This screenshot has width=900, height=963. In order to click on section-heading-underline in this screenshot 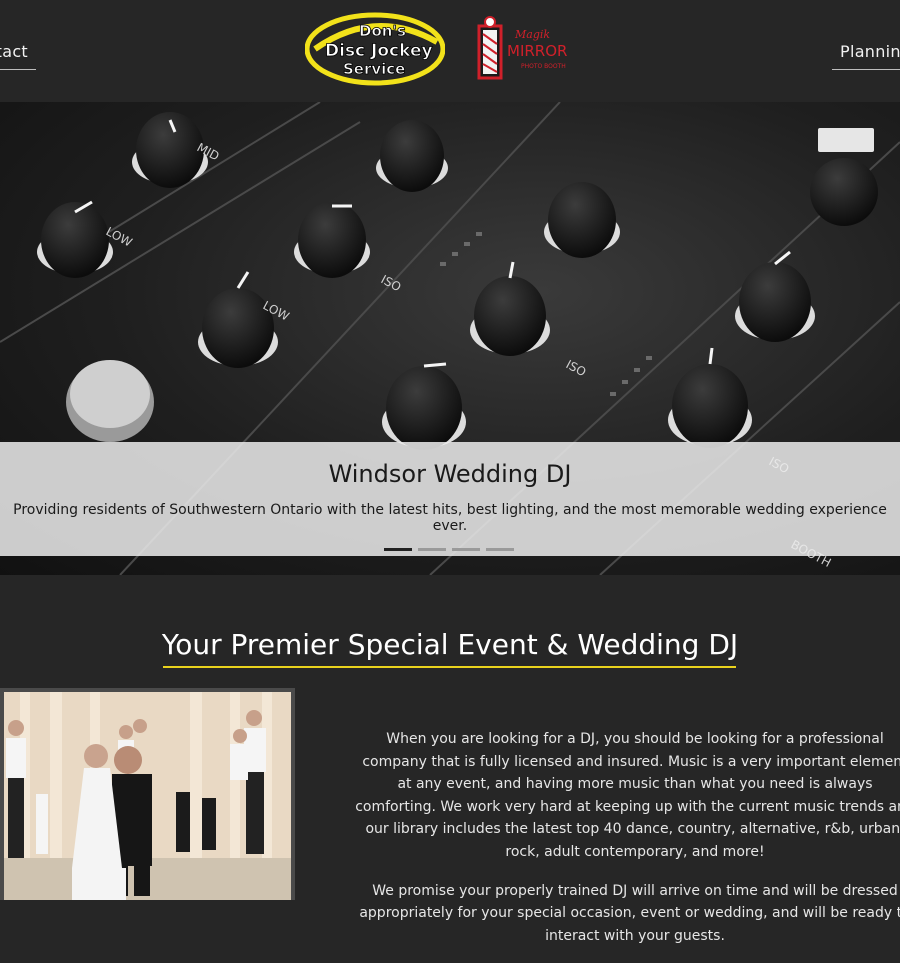, I will do `click(449, 667)`.